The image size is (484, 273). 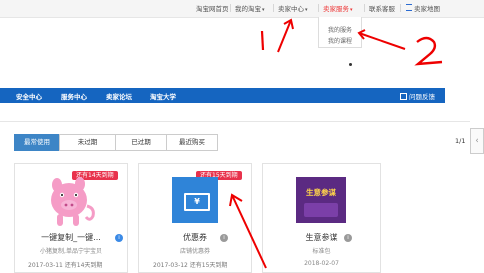 I want to click on annotation-two-stroke, so click(x=428, y=51).